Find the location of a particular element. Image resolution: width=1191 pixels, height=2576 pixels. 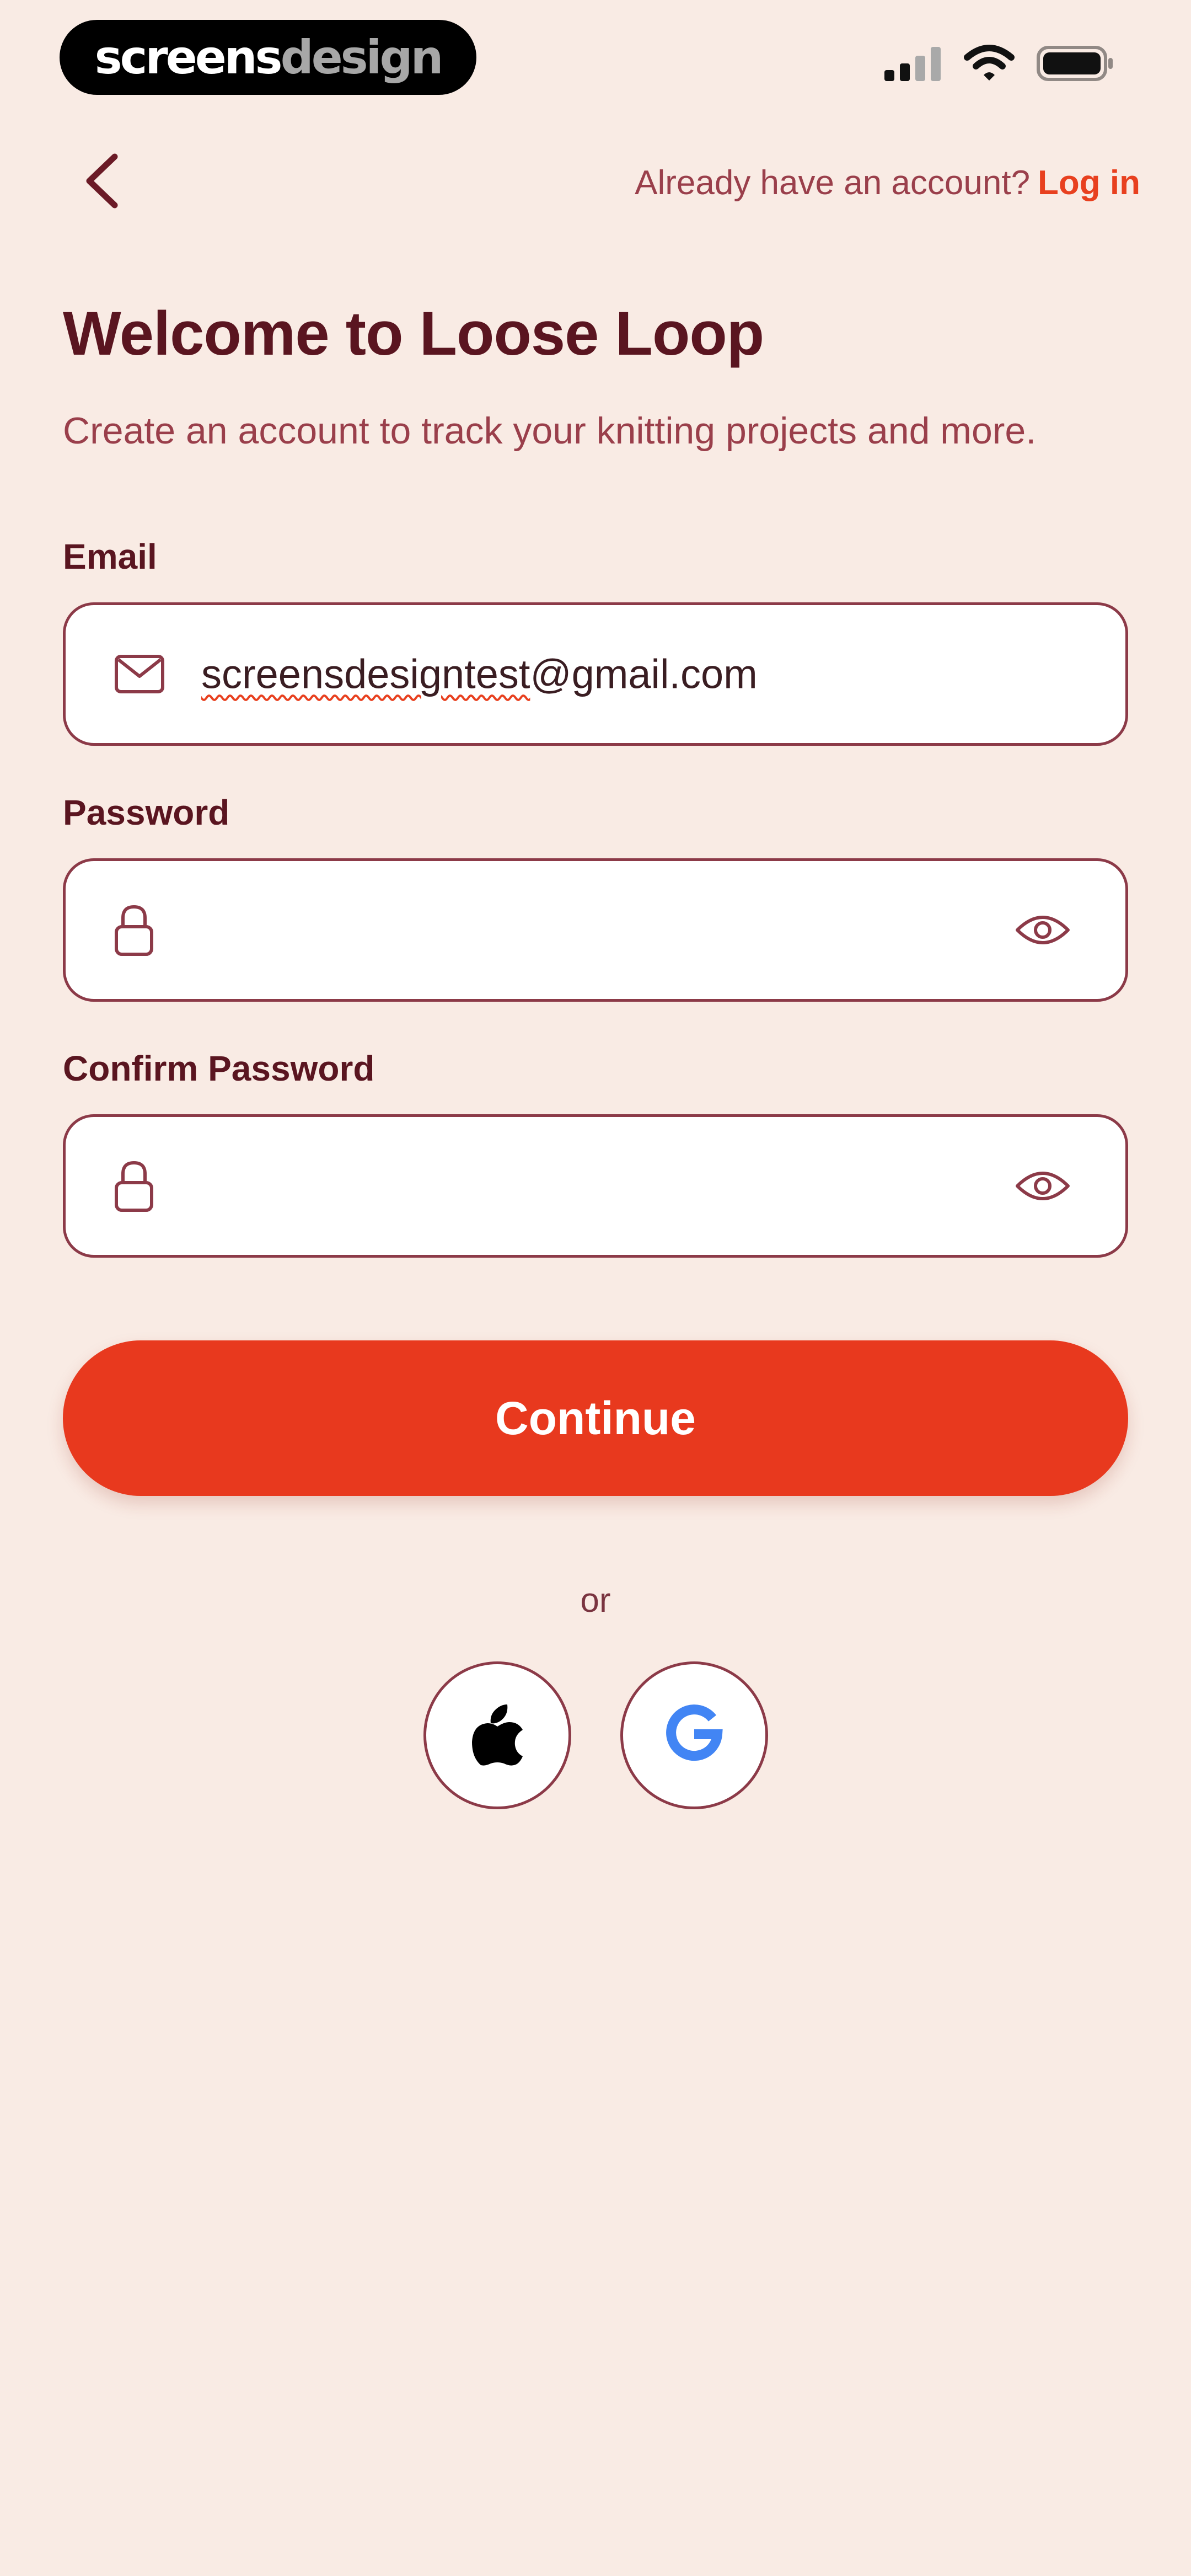

email-field: screensdesigntest@gmail.com is located at coordinates (595, 674).